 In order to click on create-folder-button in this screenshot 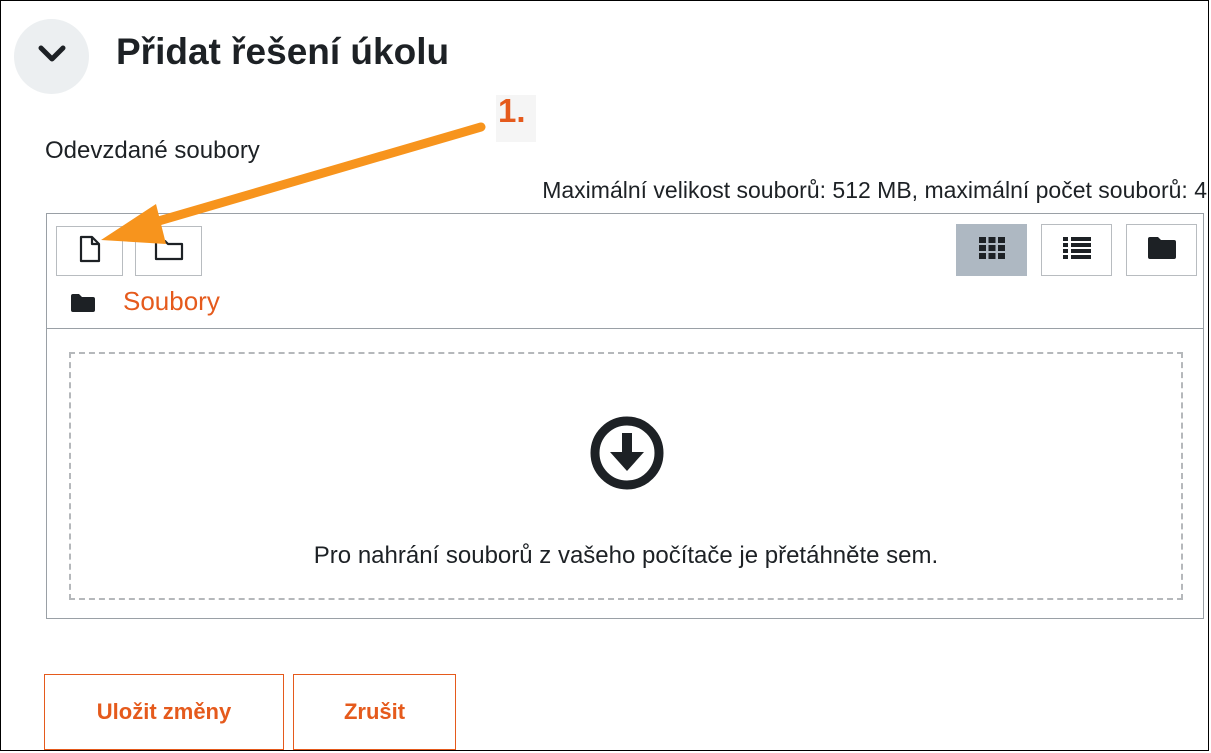, I will do `click(168, 251)`.